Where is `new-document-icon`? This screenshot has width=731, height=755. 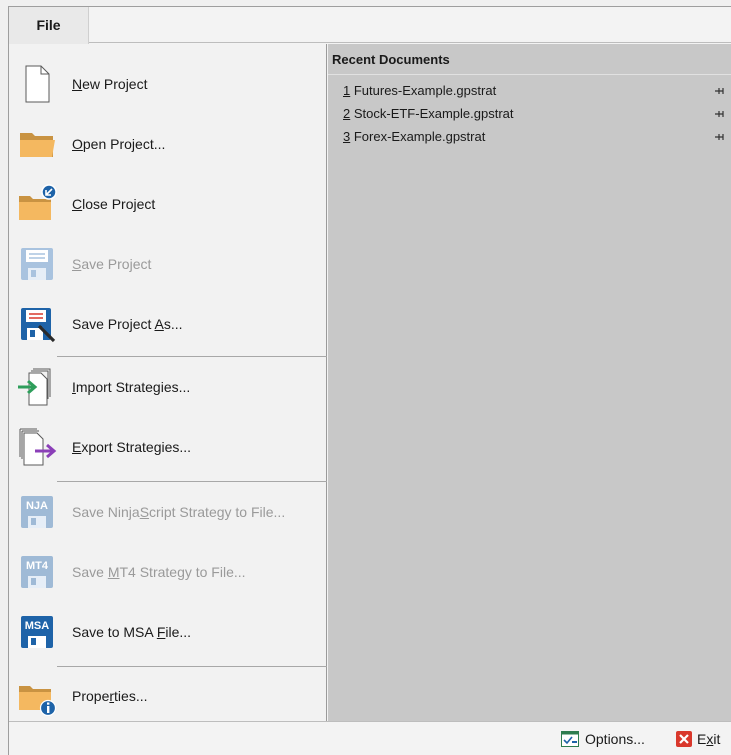 new-document-icon is located at coordinates (37, 84).